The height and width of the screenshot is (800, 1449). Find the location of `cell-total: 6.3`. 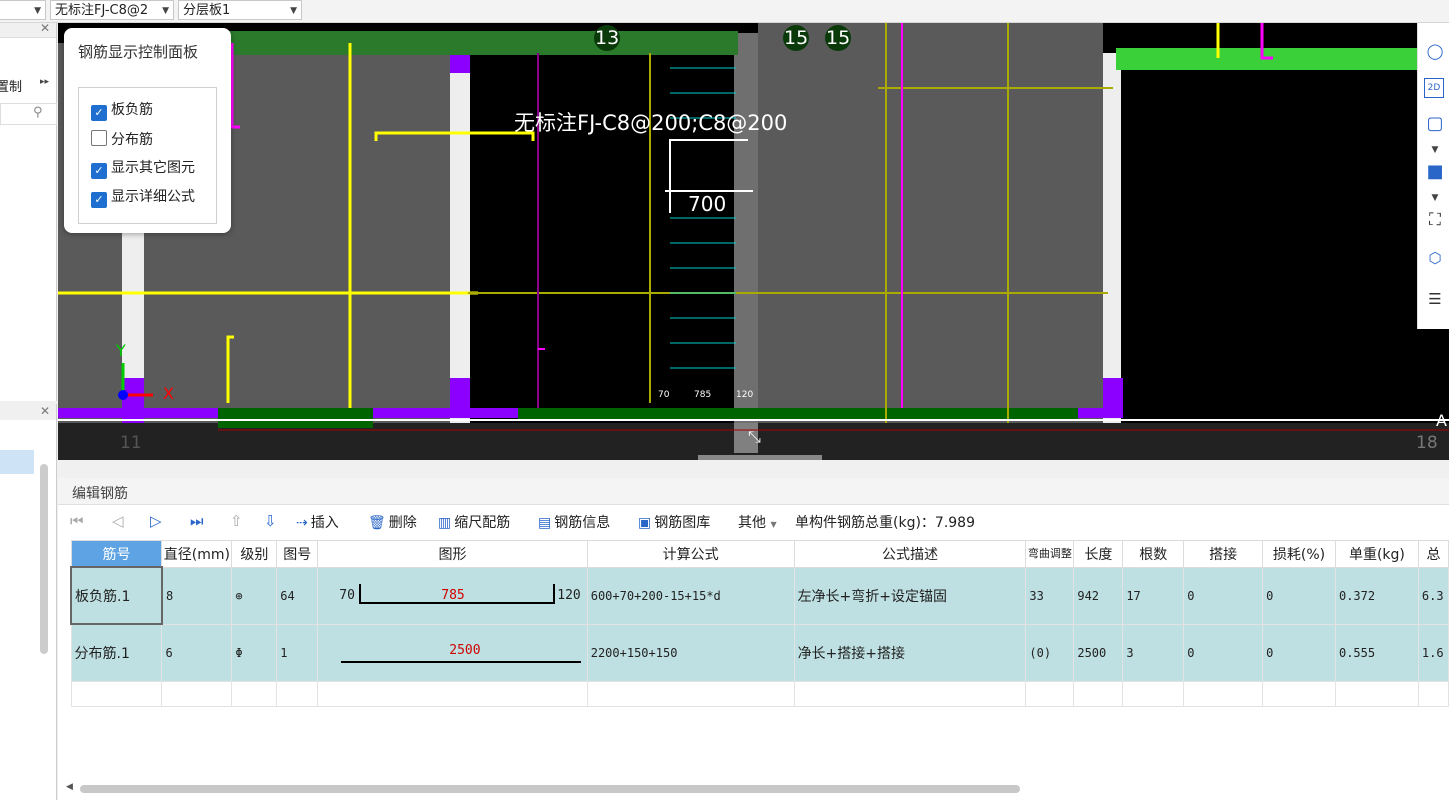

cell-total: 6.3 is located at coordinates (1433, 595).